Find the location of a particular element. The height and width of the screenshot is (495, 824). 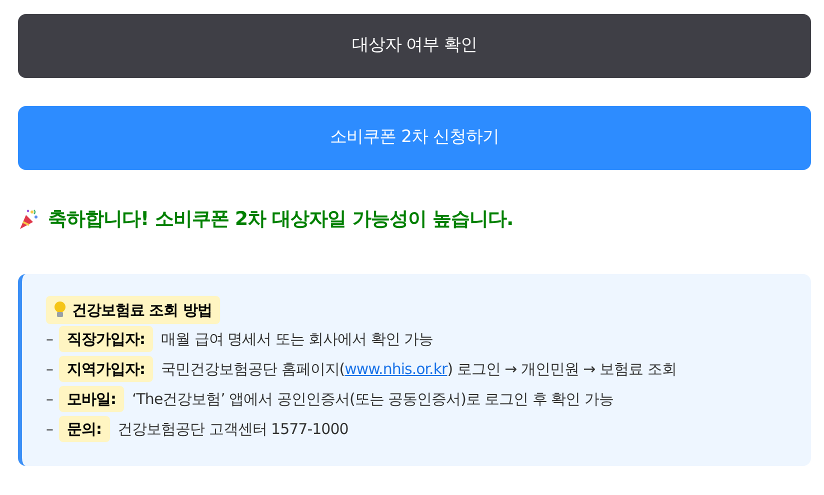

item-label: 직장가입자: is located at coordinates (106, 339).